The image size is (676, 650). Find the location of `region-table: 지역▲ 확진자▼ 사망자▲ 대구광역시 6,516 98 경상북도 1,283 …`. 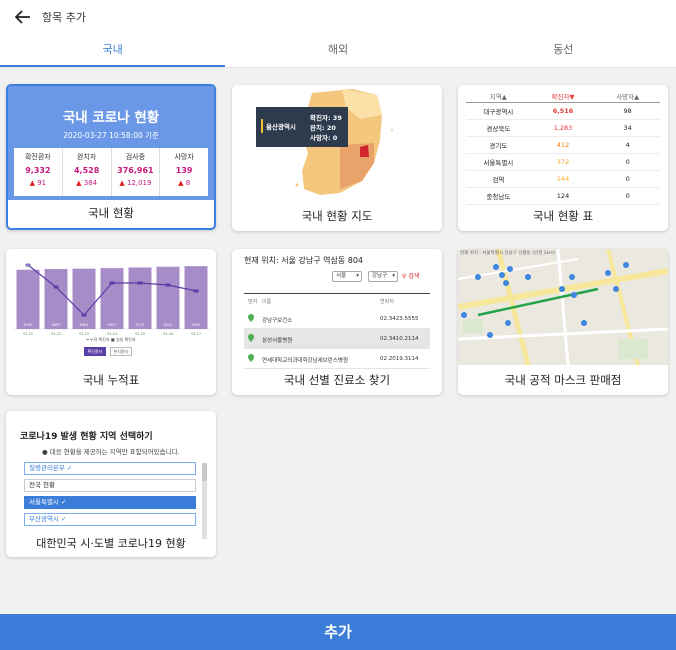

region-table: 지역▲ 확진자▼ 사망자▲ 대구광역시 6,516 98 경상북도 1,283 … is located at coordinates (563, 147).